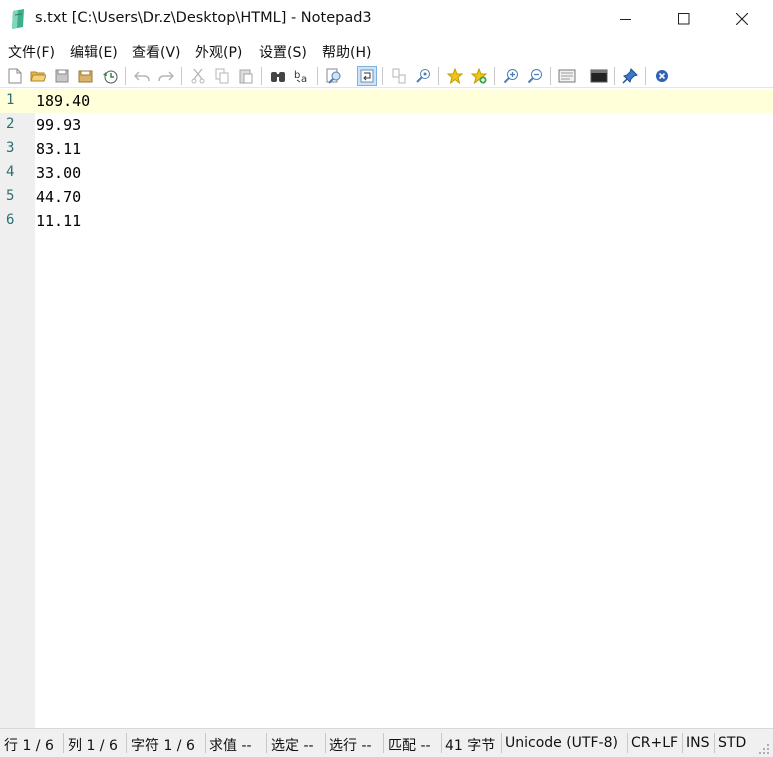 The image size is (773, 757). Describe the element at coordinates (698, 743) in the screenshot. I see `status-ins: INS` at that location.